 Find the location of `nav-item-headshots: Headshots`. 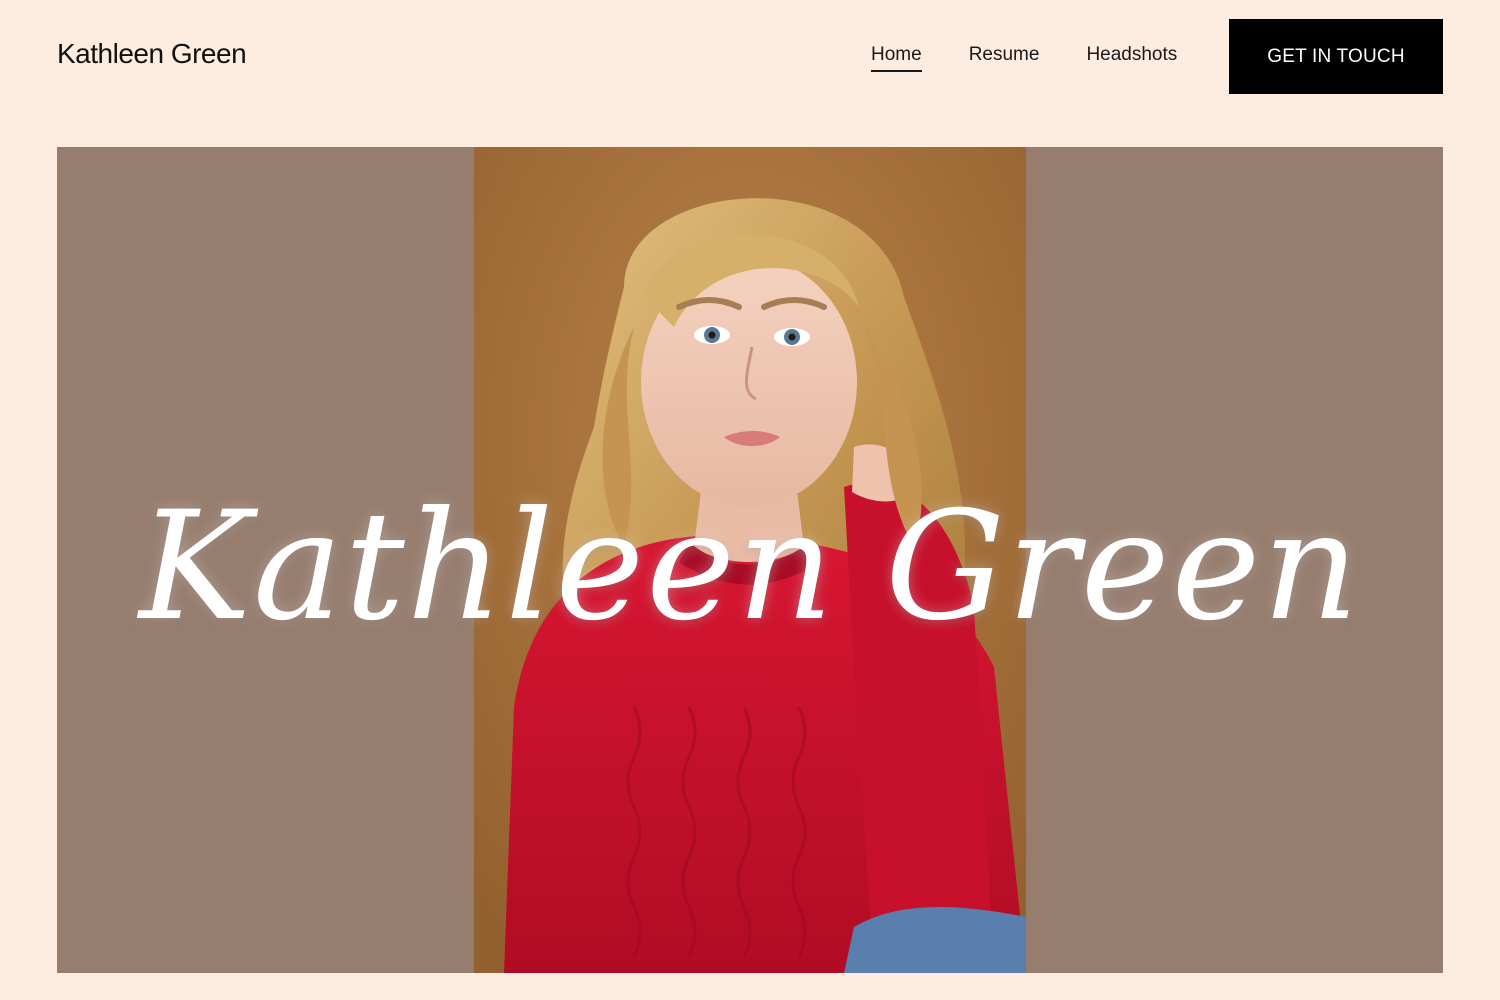

nav-item-headshots: Headshots is located at coordinates (1131, 58).